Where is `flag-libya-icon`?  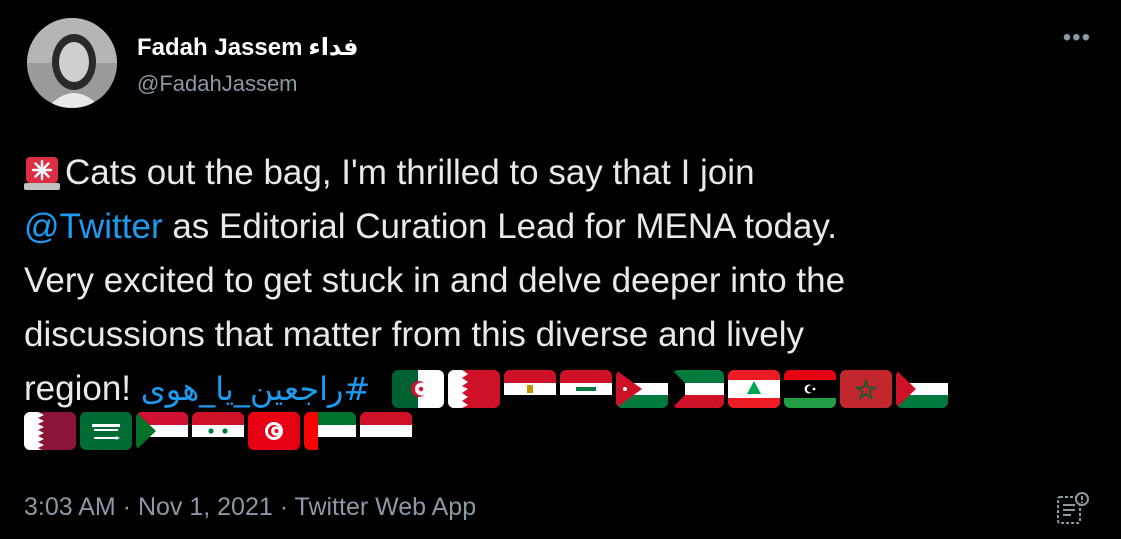
flag-libya-icon is located at coordinates (810, 389).